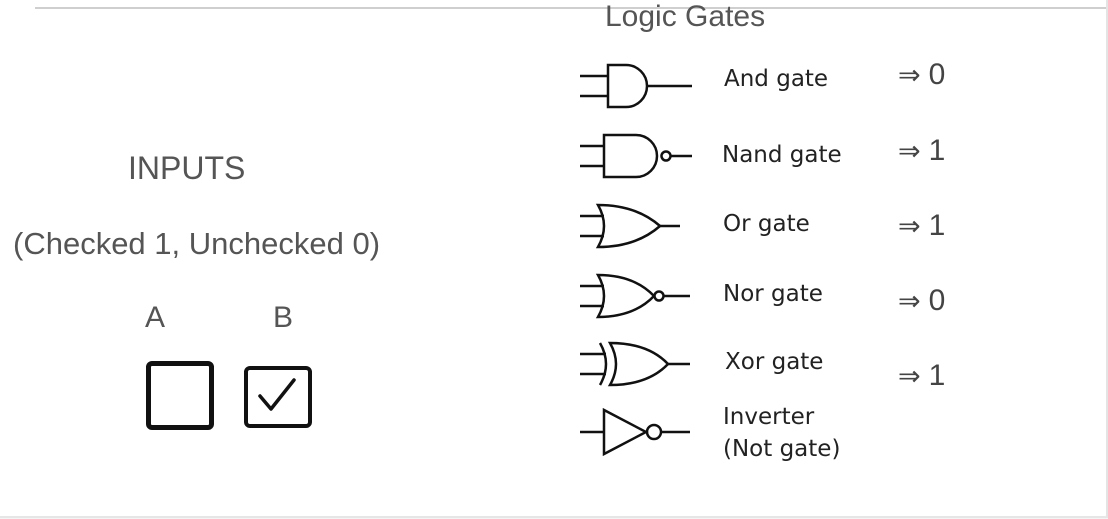  I want to click on gate-output-xor: ⇒ 1, so click(921, 376).